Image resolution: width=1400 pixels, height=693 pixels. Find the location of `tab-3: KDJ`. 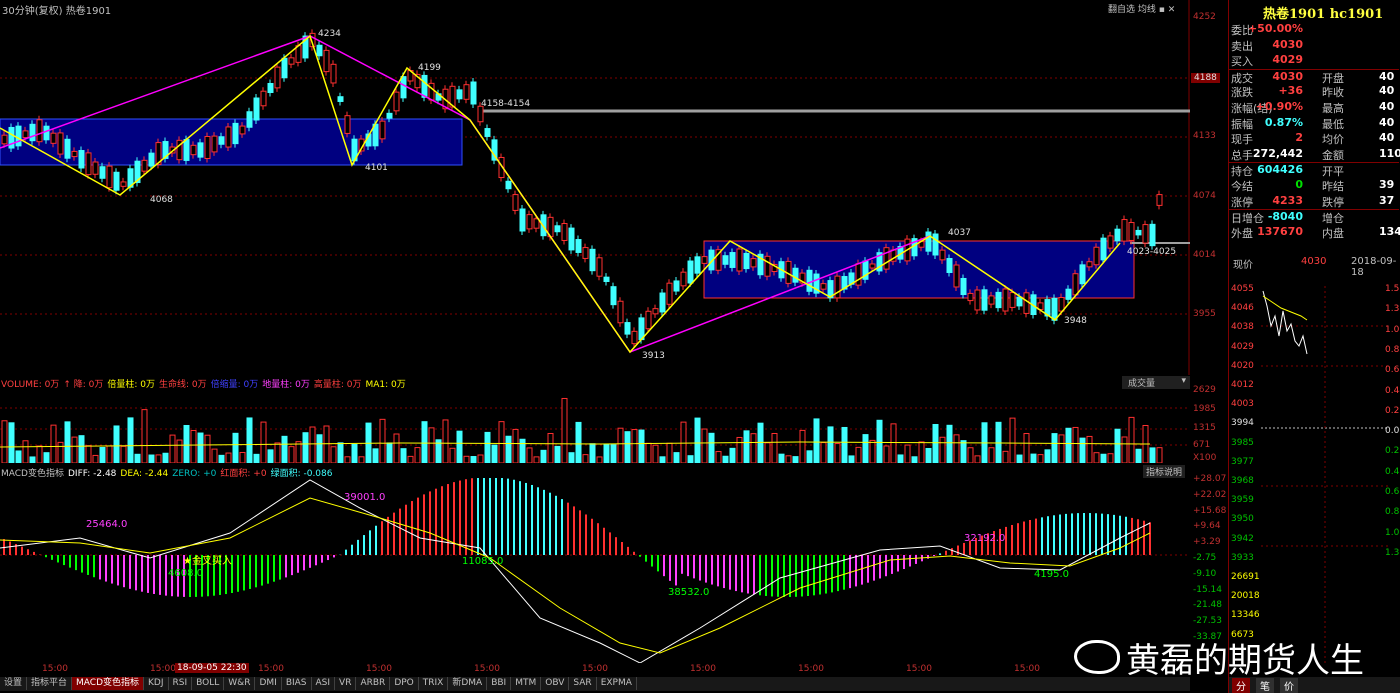

tab-3: KDJ is located at coordinates (156, 683).